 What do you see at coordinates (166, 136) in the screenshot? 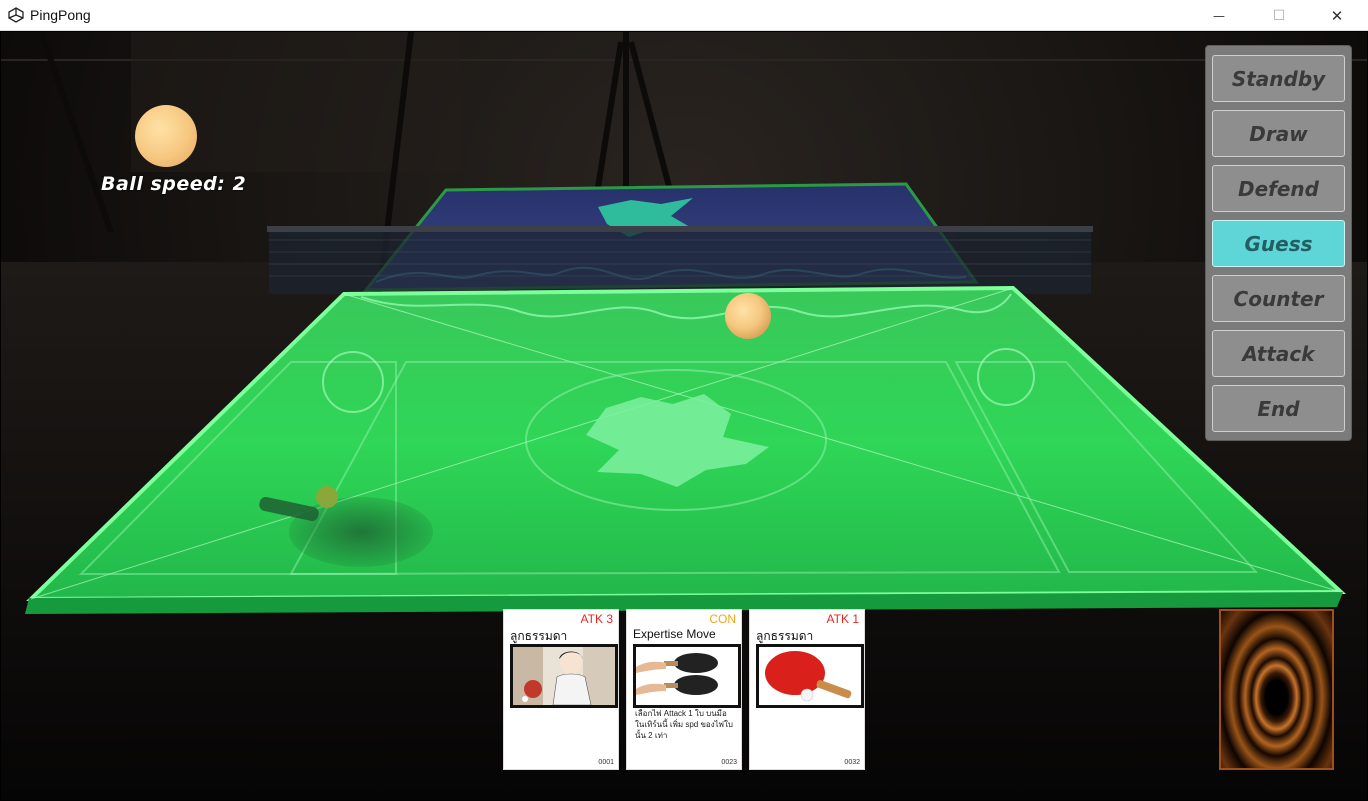
I see `ball-indicator-icon` at bounding box center [166, 136].